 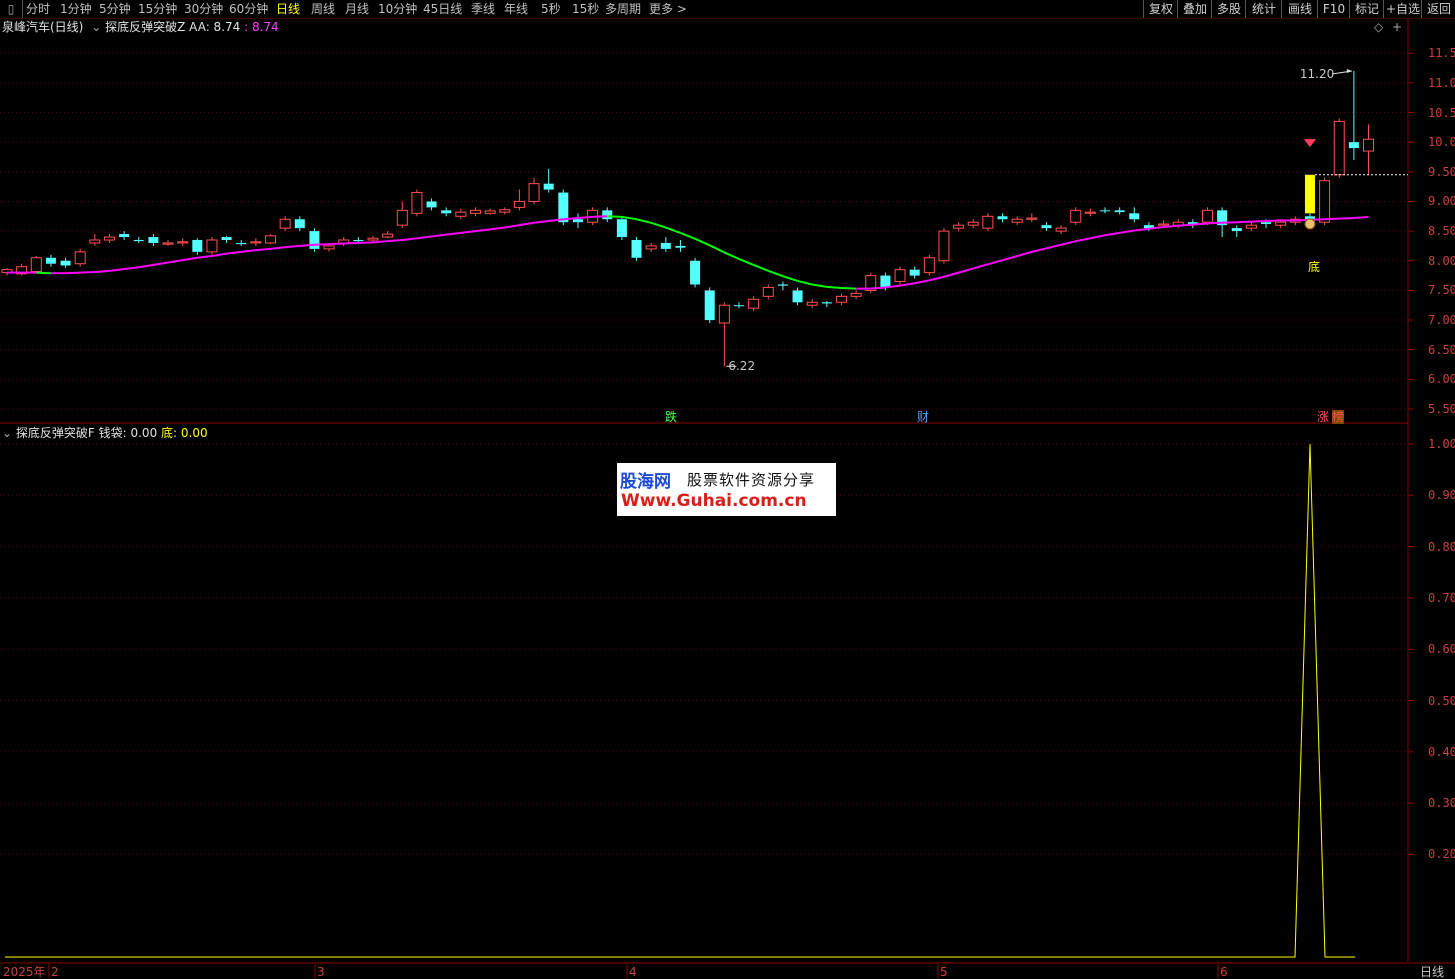 What do you see at coordinates (1441, 82) in the screenshot?
I see `price-tick: 11.00` at bounding box center [1441, 82].